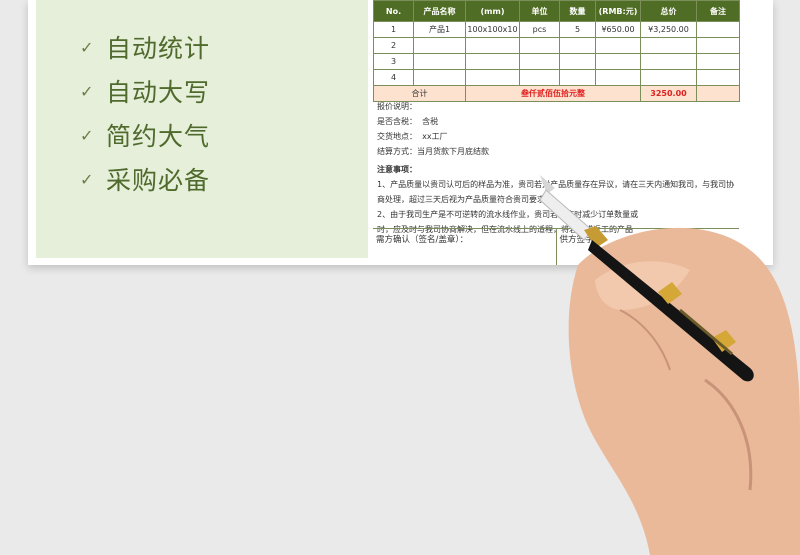 This screenshot has width=800, height=555. I want to click on tax-label: 是否含税：, so click(397, 121).